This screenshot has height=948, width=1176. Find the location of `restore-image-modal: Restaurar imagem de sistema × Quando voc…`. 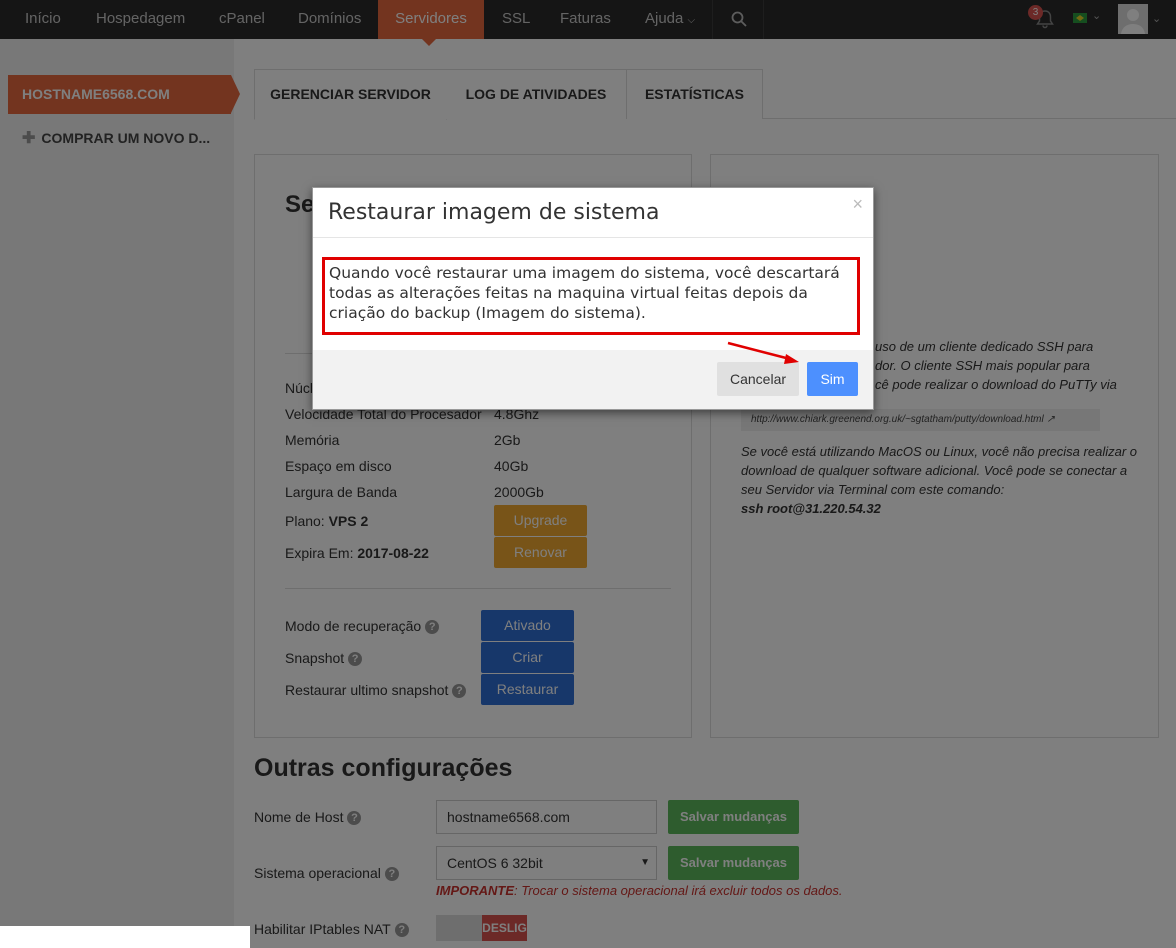

restore-image-modal: Restaurar imagem de sistema × Quando voc… is located at coordinates (593, 298).